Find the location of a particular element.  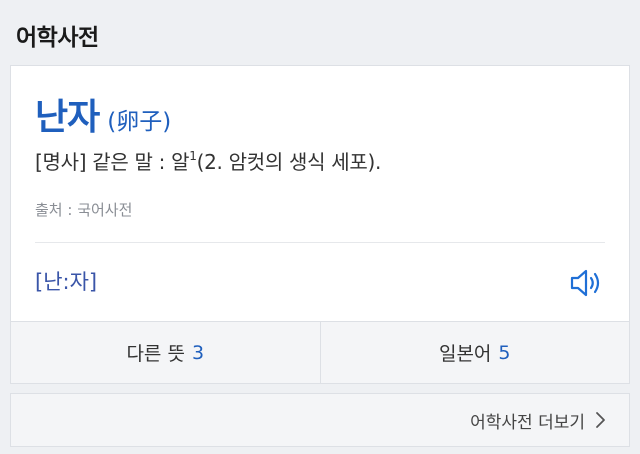

tab-other-meanings: 다른 뜻 3 is located at coordinates (165, 352).